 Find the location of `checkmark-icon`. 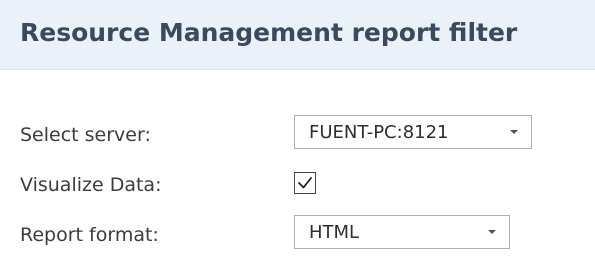

checkmark-icon is located at coordinates (305, 183).